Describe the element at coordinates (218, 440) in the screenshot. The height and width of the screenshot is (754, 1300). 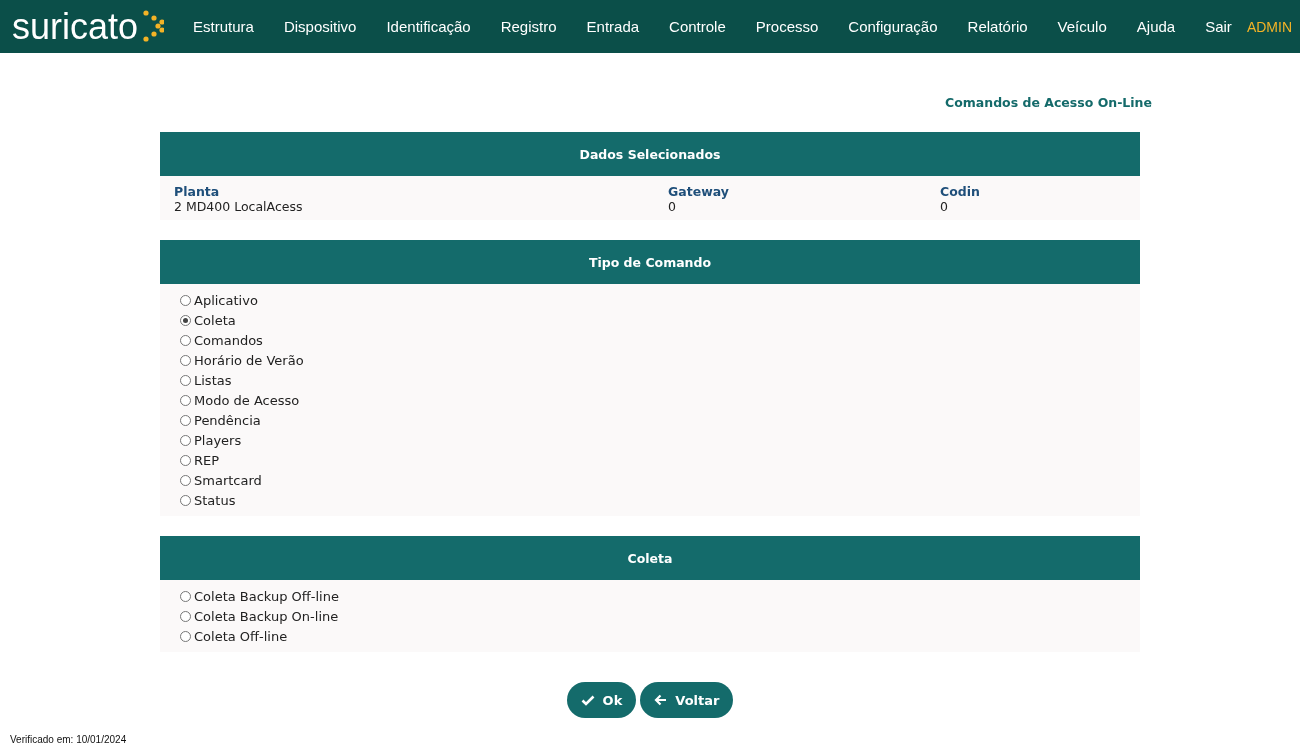
I see `option-label: Players` at that location.